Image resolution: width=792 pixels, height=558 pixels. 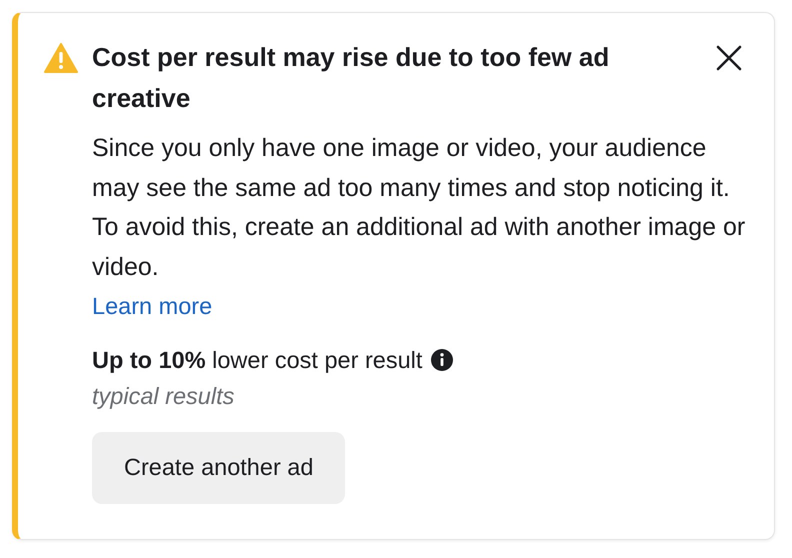 I want to click on create-ad-button: Create another ad, so click(x=219, y=468).